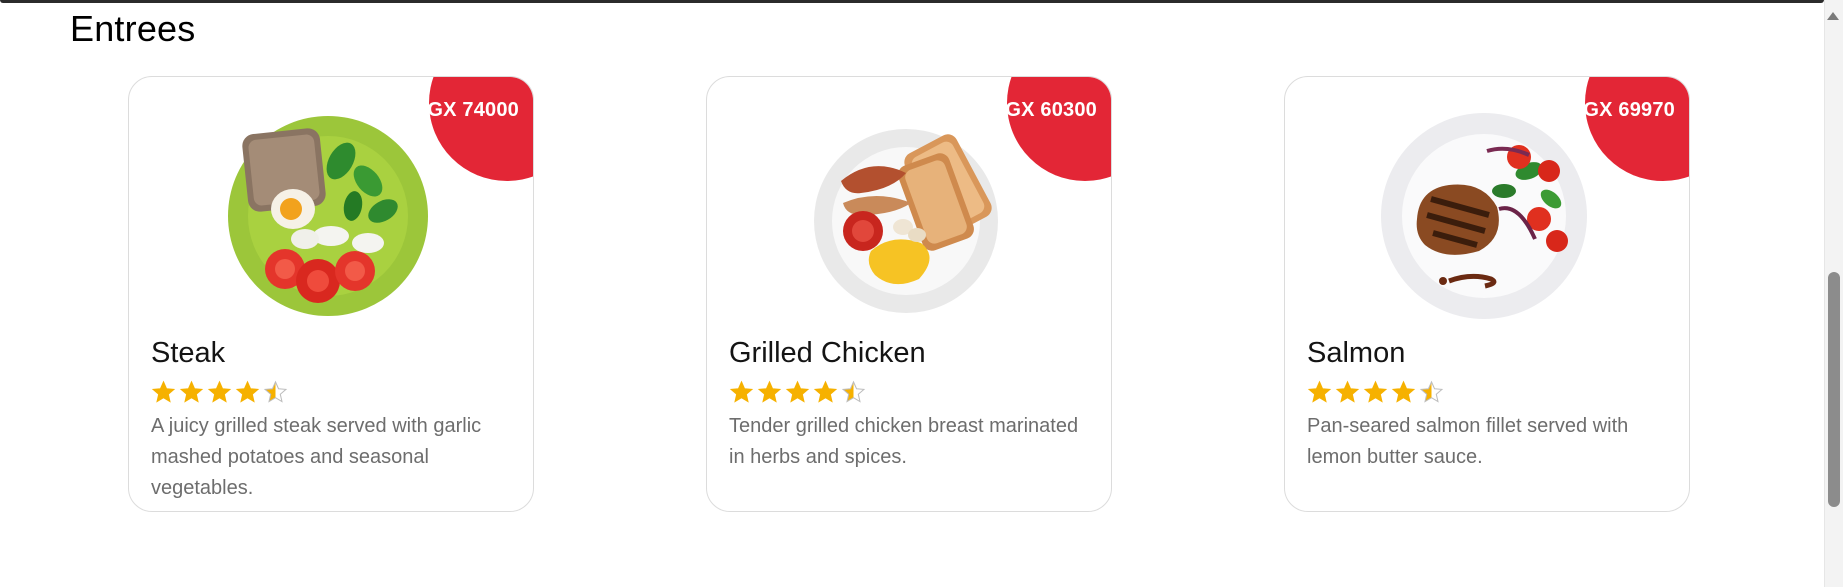 This screenshot has height=587, width=1843. Describe the element at coordinates (912, 1) in the screenshot. I see `window-top-edge` at that location.